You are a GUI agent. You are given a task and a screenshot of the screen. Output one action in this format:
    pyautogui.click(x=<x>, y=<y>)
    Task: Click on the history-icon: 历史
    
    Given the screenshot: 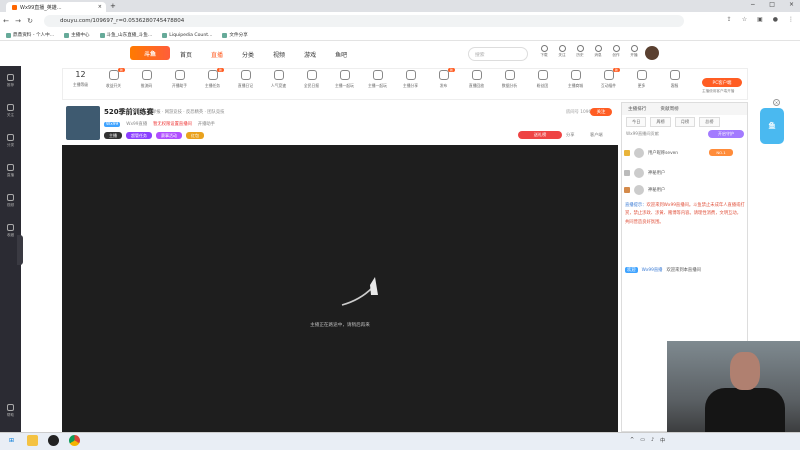 What is the action you would take?
    pyautogui.click(x=580, y=51)
    